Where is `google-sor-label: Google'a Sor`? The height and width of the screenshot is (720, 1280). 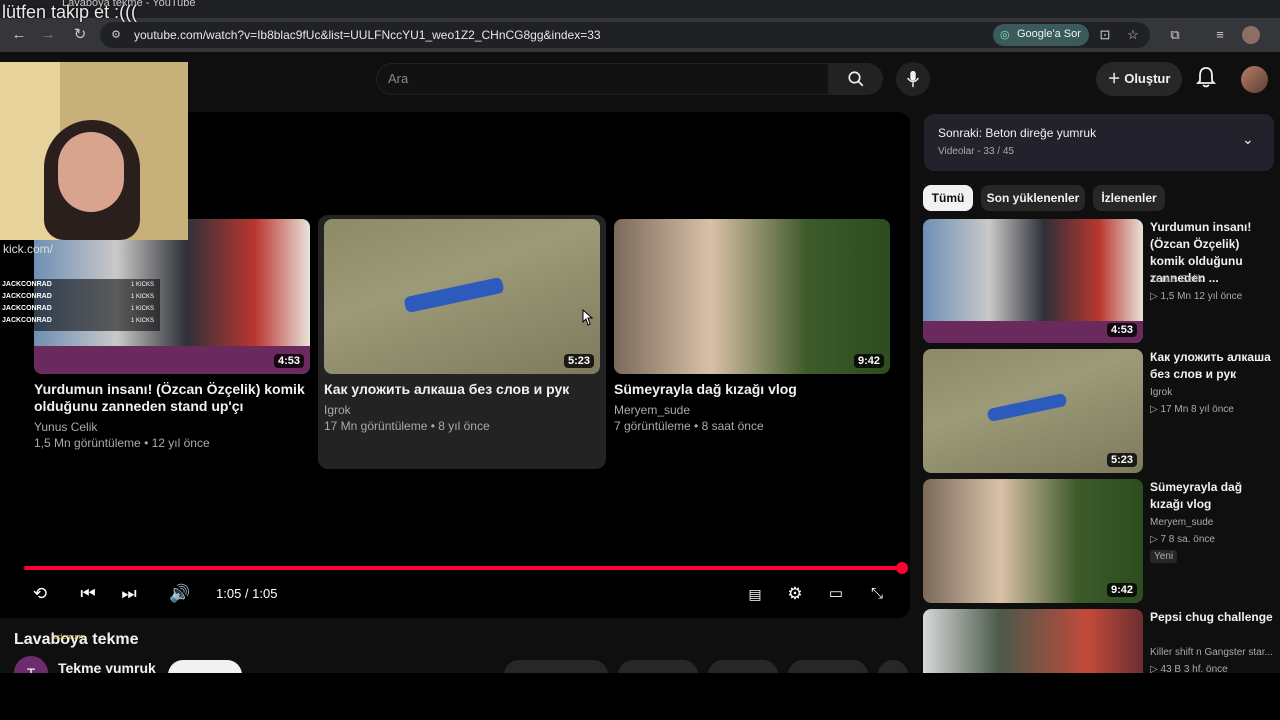 google-sor-label: Google'a Sor is located at coordinates (1049, 34).